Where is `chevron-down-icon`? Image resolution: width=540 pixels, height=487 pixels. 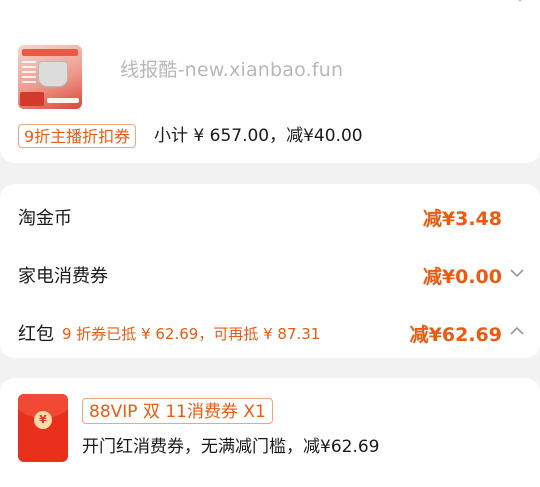 chevron-down-icon is located at coordinates (517, 273).